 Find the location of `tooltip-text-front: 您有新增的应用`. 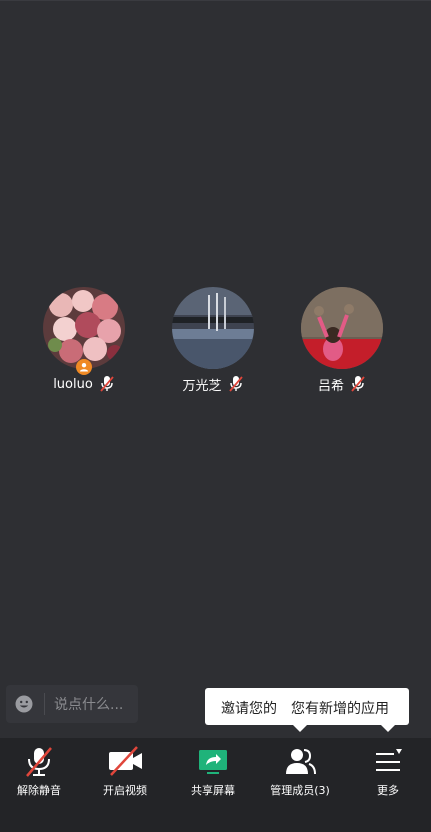

tooltip-text-front: 您有新增的应用 is located at coordinates (340, 708).